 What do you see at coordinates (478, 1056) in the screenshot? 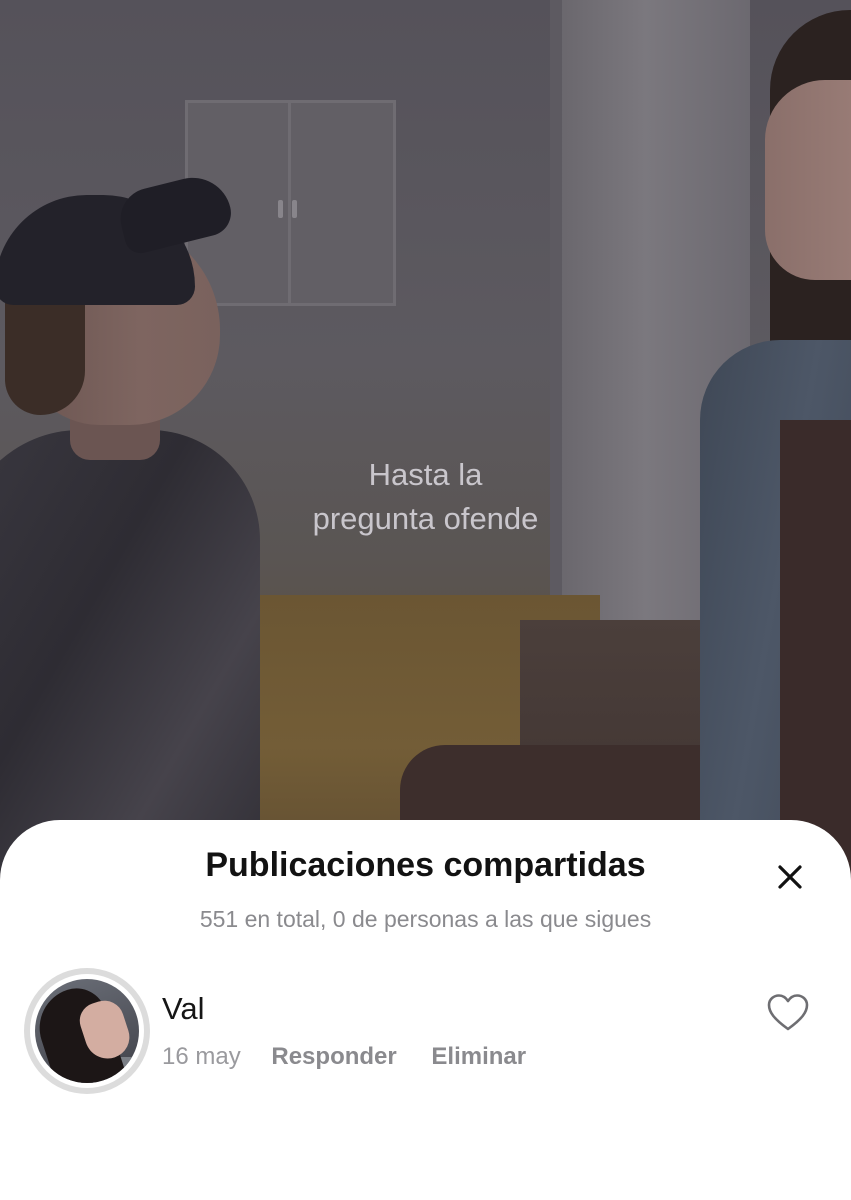
I see `delete-button: Eliminar` at bounding box center [478, 1056].